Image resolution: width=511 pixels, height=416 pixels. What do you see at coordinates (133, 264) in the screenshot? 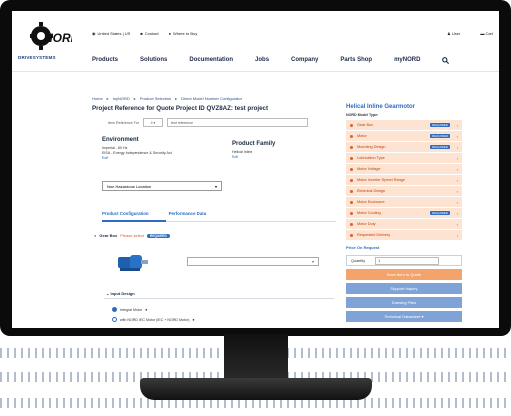
I see `gearbox-image` at bounding box center [133, 264].